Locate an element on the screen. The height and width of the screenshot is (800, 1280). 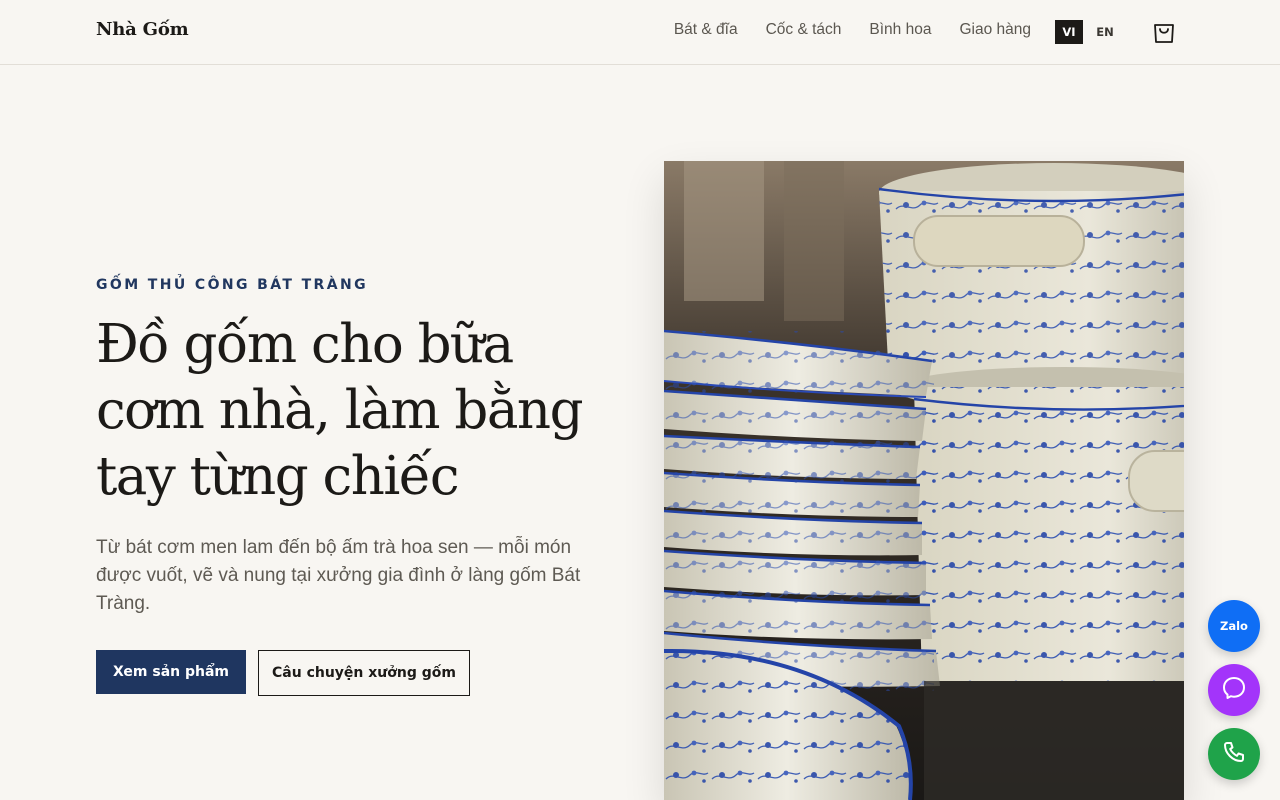
brand-logo: Nhà Gốm is located at coordinates (142, 29).